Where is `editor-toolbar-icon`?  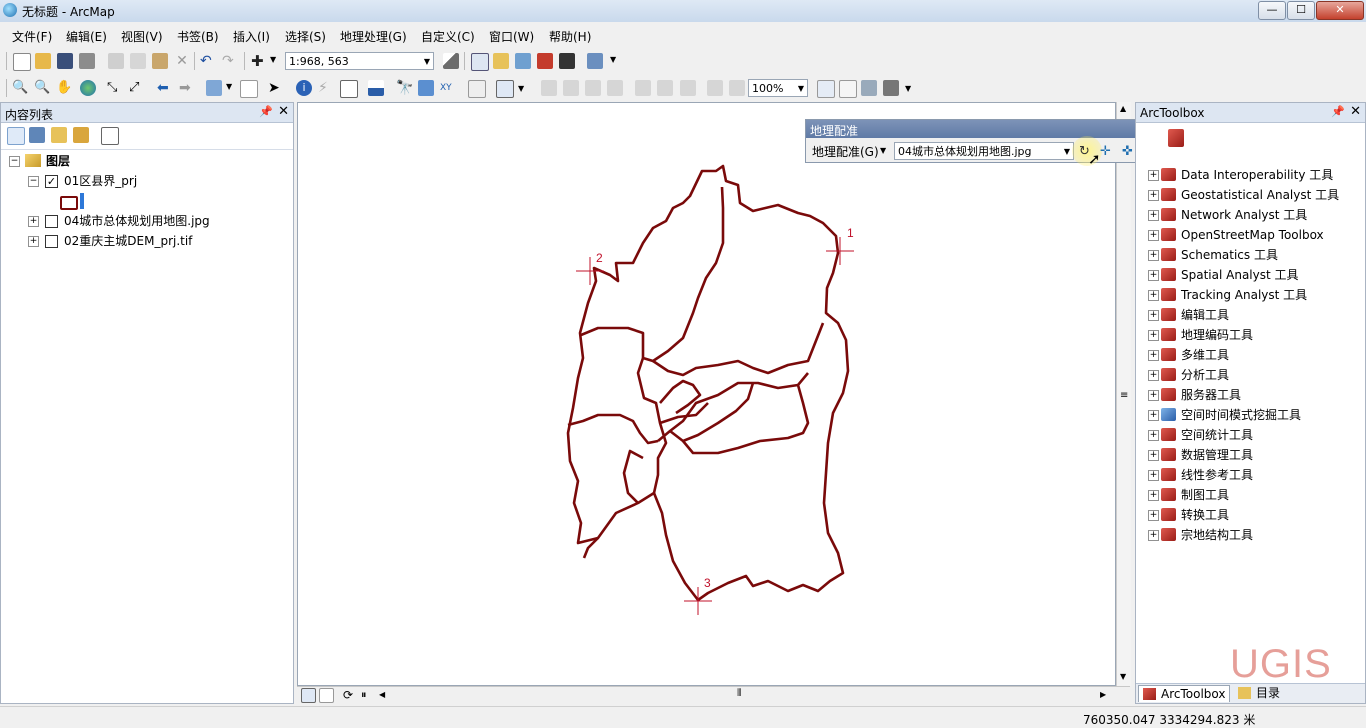
editor-toolbar-icon is located at coordinates (451, 61).